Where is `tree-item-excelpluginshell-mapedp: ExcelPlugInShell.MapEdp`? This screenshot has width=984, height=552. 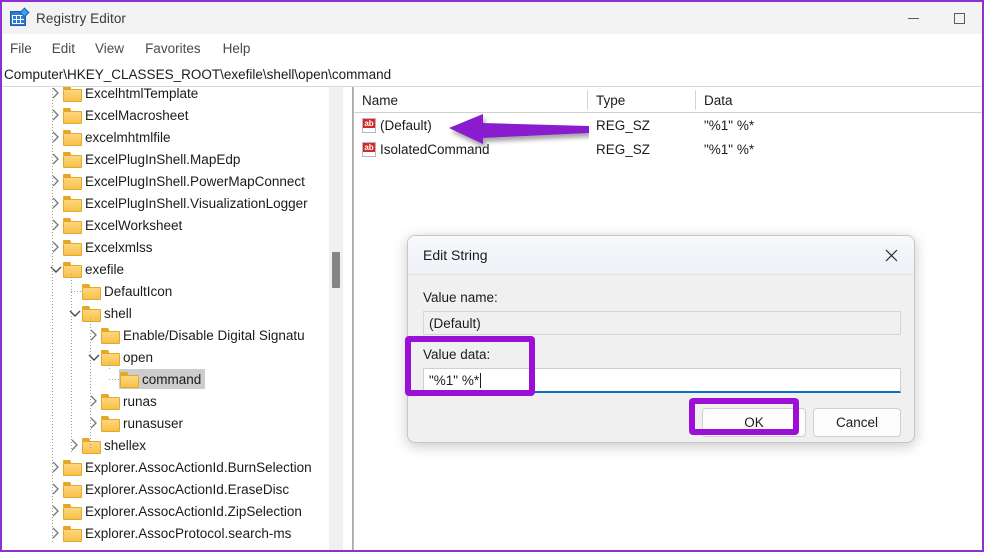
tree-item-excelpluginshell-mapedp: ExcelPlugInShell.MapEdp is located at coordinates (172, 159).